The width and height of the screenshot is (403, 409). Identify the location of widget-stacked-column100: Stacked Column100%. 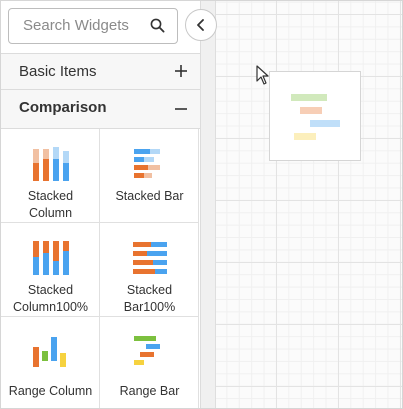
(50, 270).